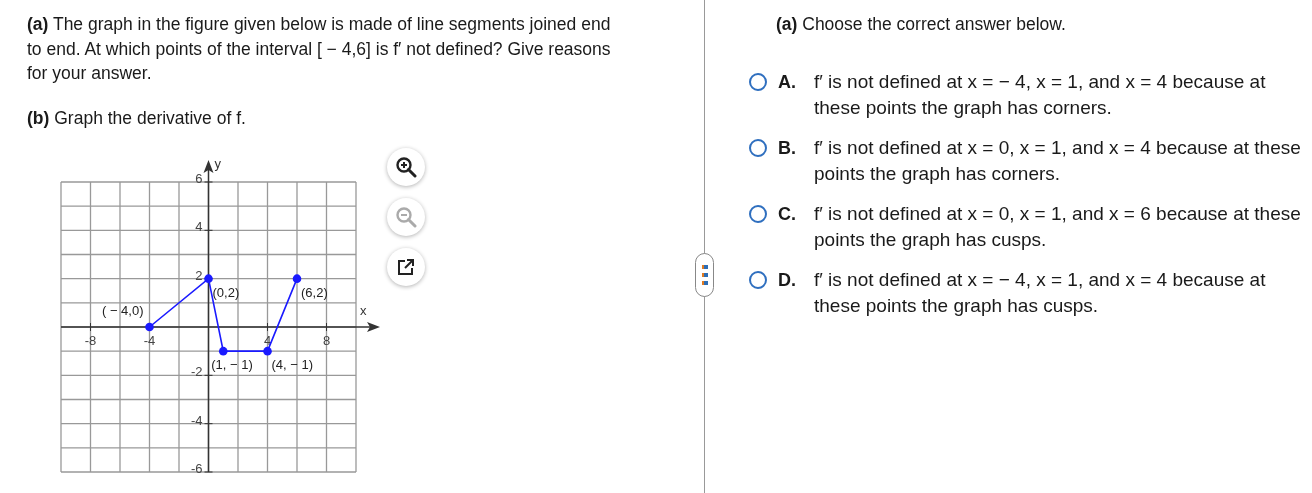  Describe the element at coordinates (326, 340) in the screenshot. I see `tick-label: 8` at that location.